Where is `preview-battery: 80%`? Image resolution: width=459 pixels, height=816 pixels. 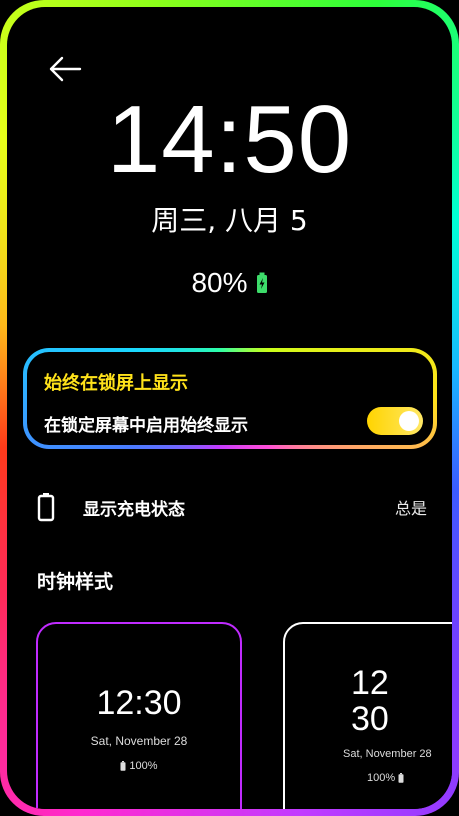
preview-battery: 80% is located at coordinates (229, 283).